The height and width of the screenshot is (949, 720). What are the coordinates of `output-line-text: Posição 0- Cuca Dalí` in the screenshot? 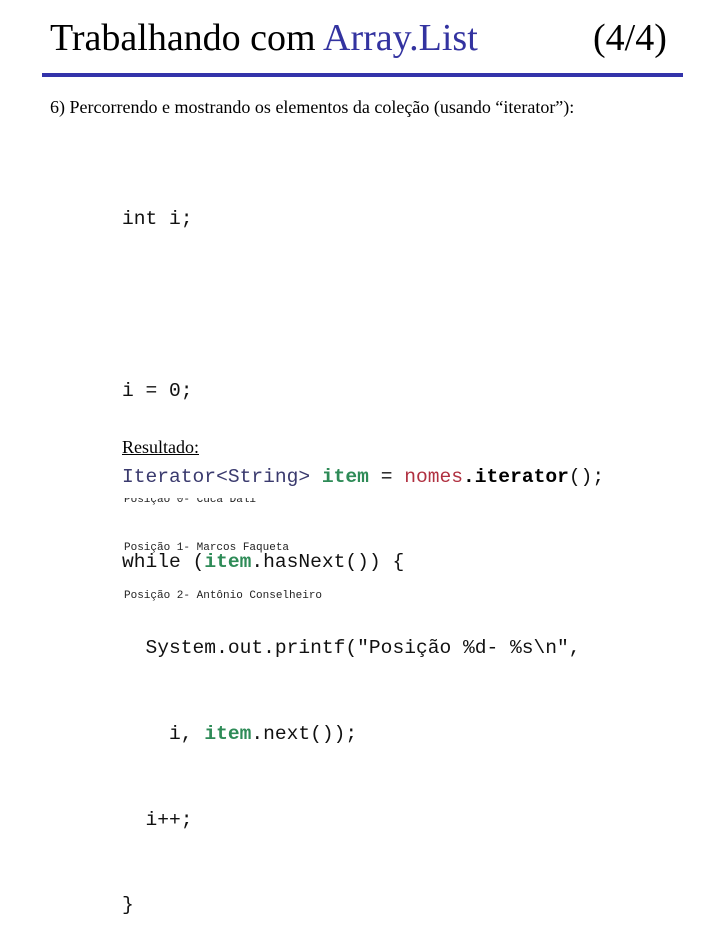 It's located at (190, 502).